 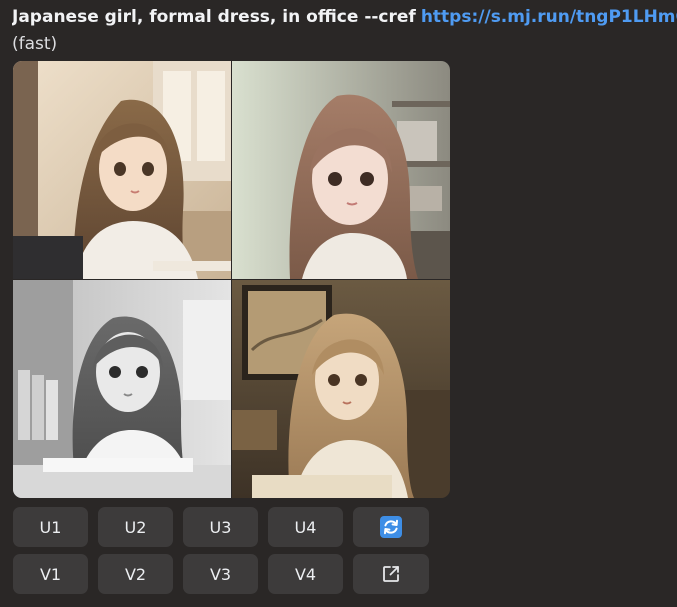 I want to click on speed-mode-label: (fast), so click(x=35, y=44).